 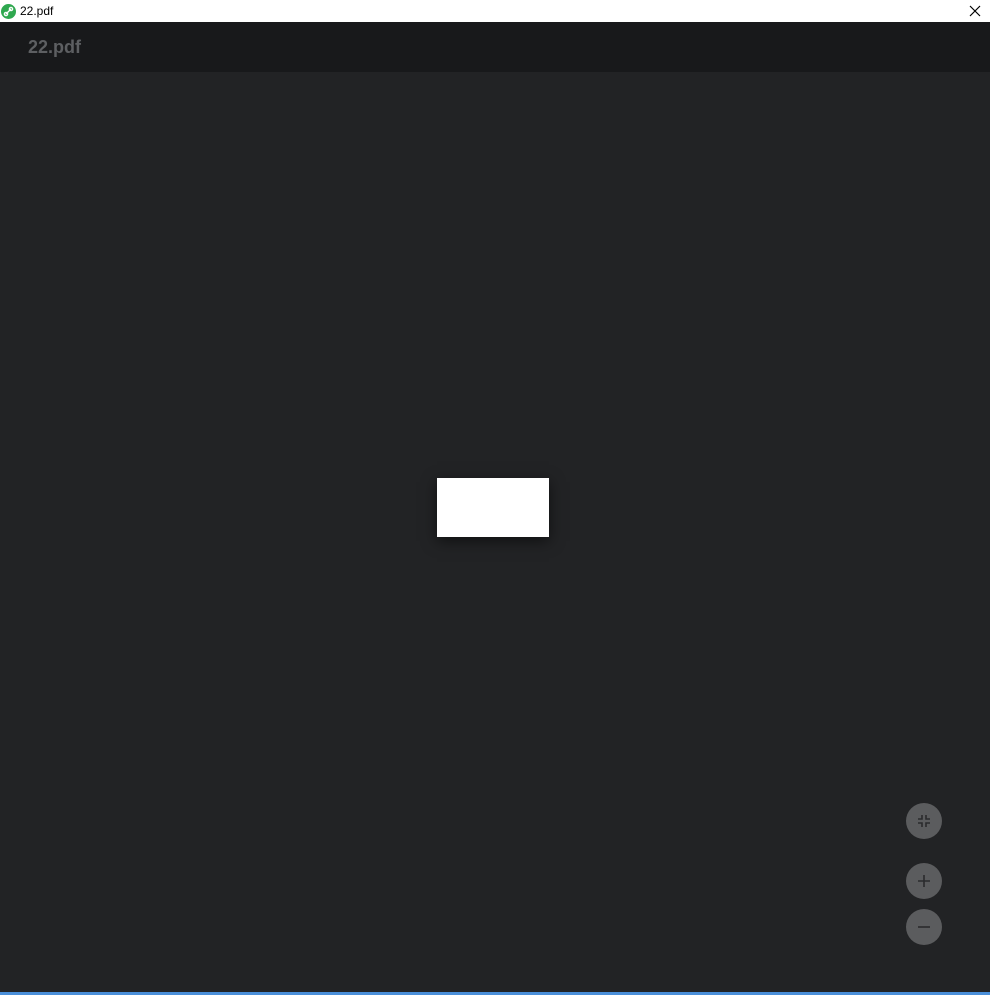 I want to click on close-icon, so click(x=975, y=11).